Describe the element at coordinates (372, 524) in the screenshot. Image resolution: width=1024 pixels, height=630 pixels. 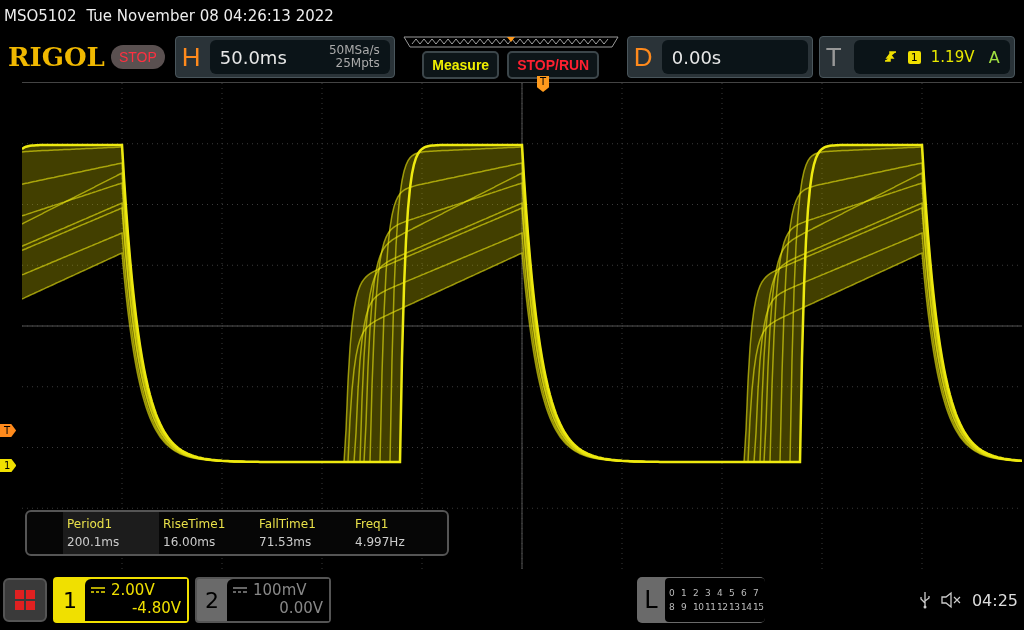
I see `measurement-name: Freq1` at that location.